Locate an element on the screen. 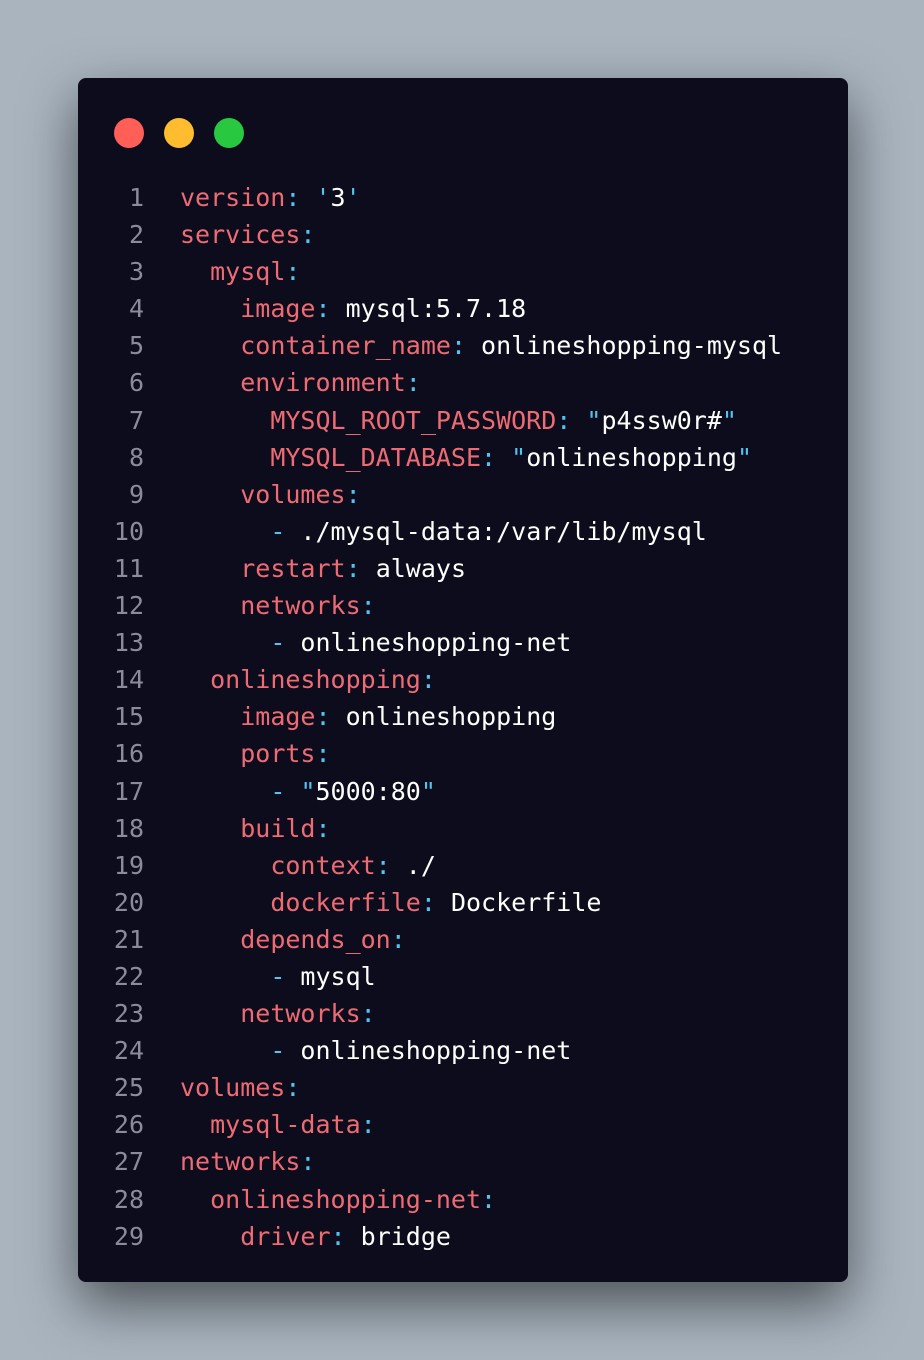 The width and height of the screenshot is (924, 1360). code-line: 3 mysql: is located at coordinates (463, 271).